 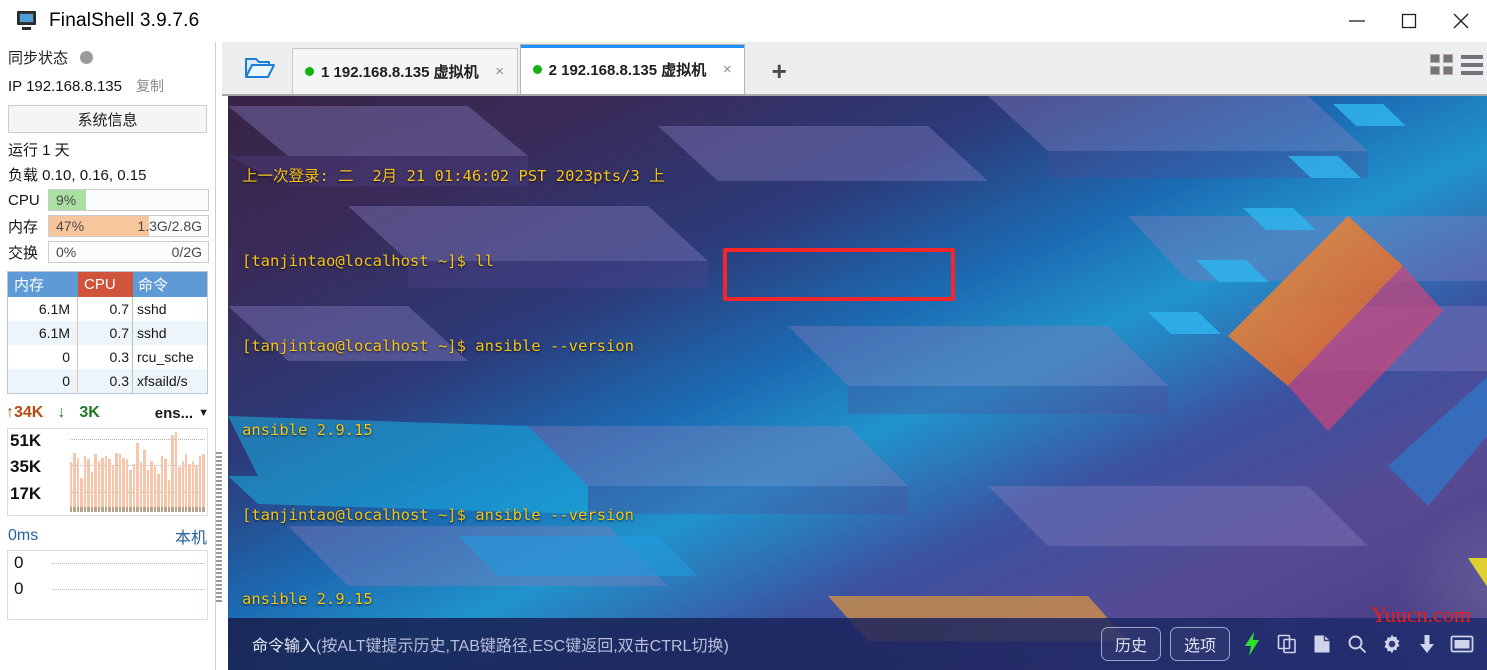 What do you see at coordinates (23, 535) in the screenshot?
I see `ping-latency: 0ms` at bounding box center [23, 535].